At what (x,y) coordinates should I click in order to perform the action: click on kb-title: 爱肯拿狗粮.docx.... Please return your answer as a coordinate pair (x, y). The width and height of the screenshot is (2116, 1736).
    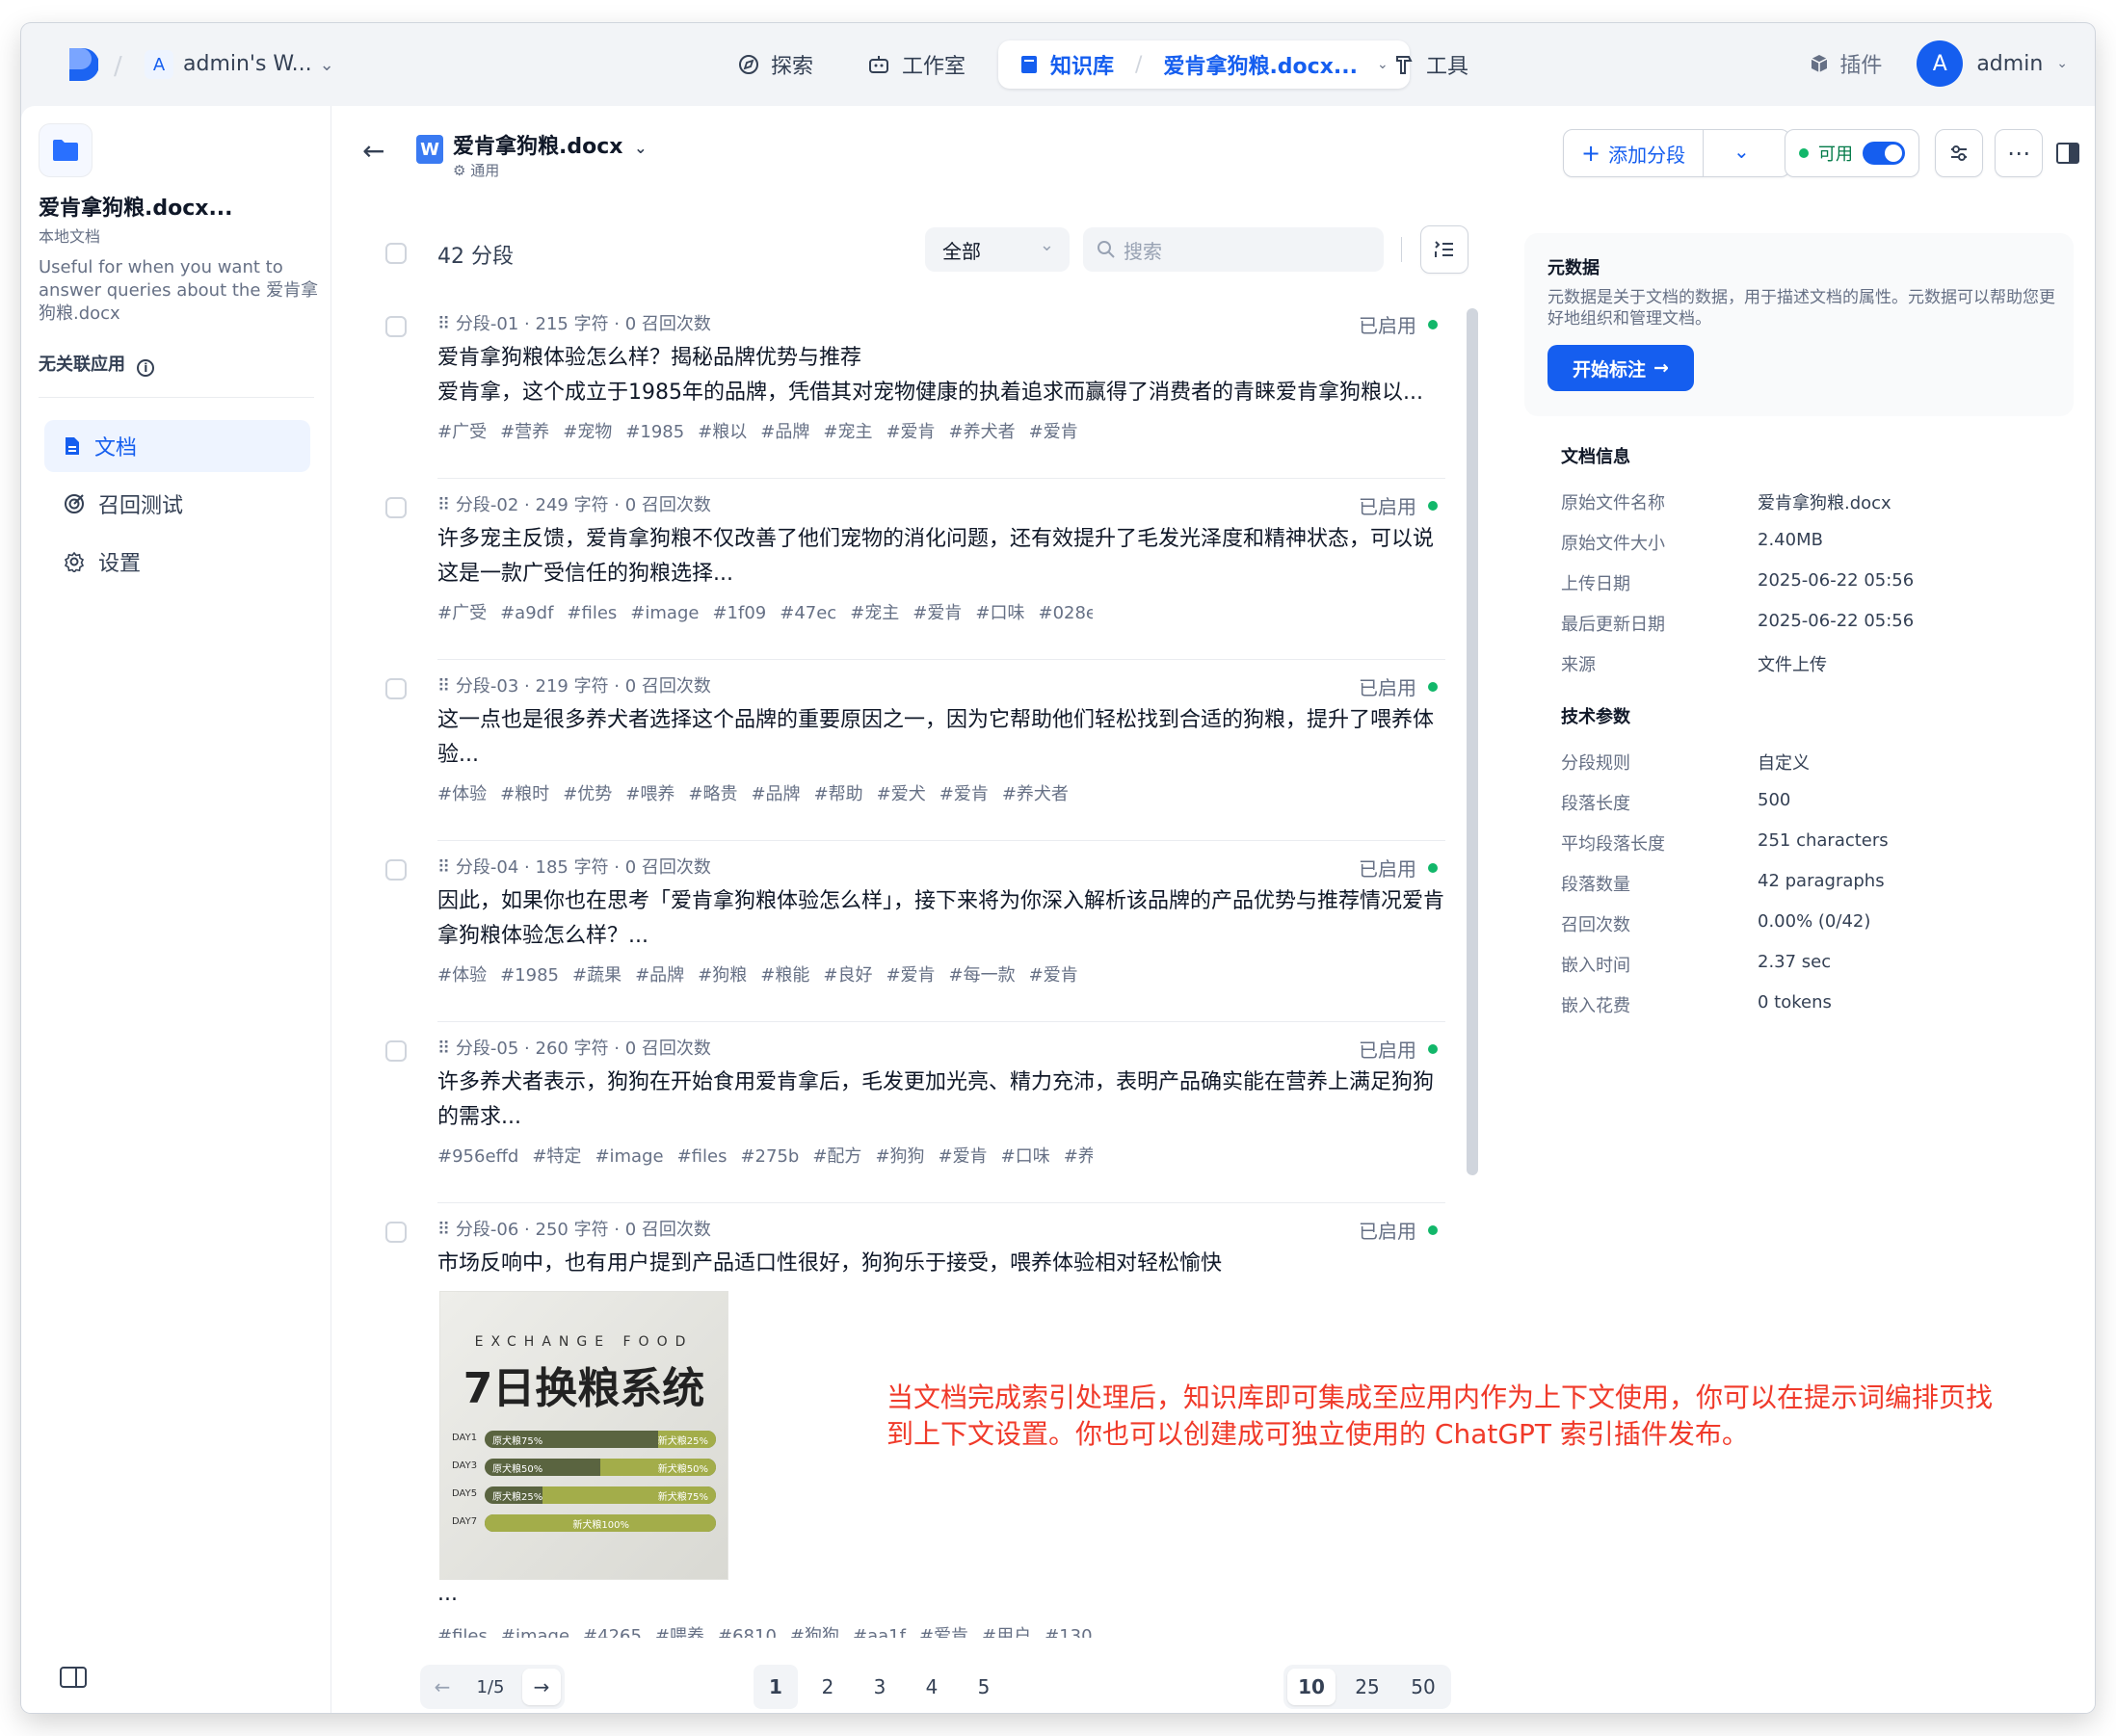
    Looking at the image, I should click on (136, 209).